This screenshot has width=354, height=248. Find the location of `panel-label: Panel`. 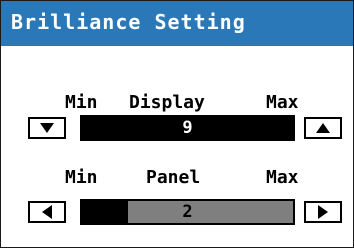

panel-label: Panel is located at coordinates (173, 177).